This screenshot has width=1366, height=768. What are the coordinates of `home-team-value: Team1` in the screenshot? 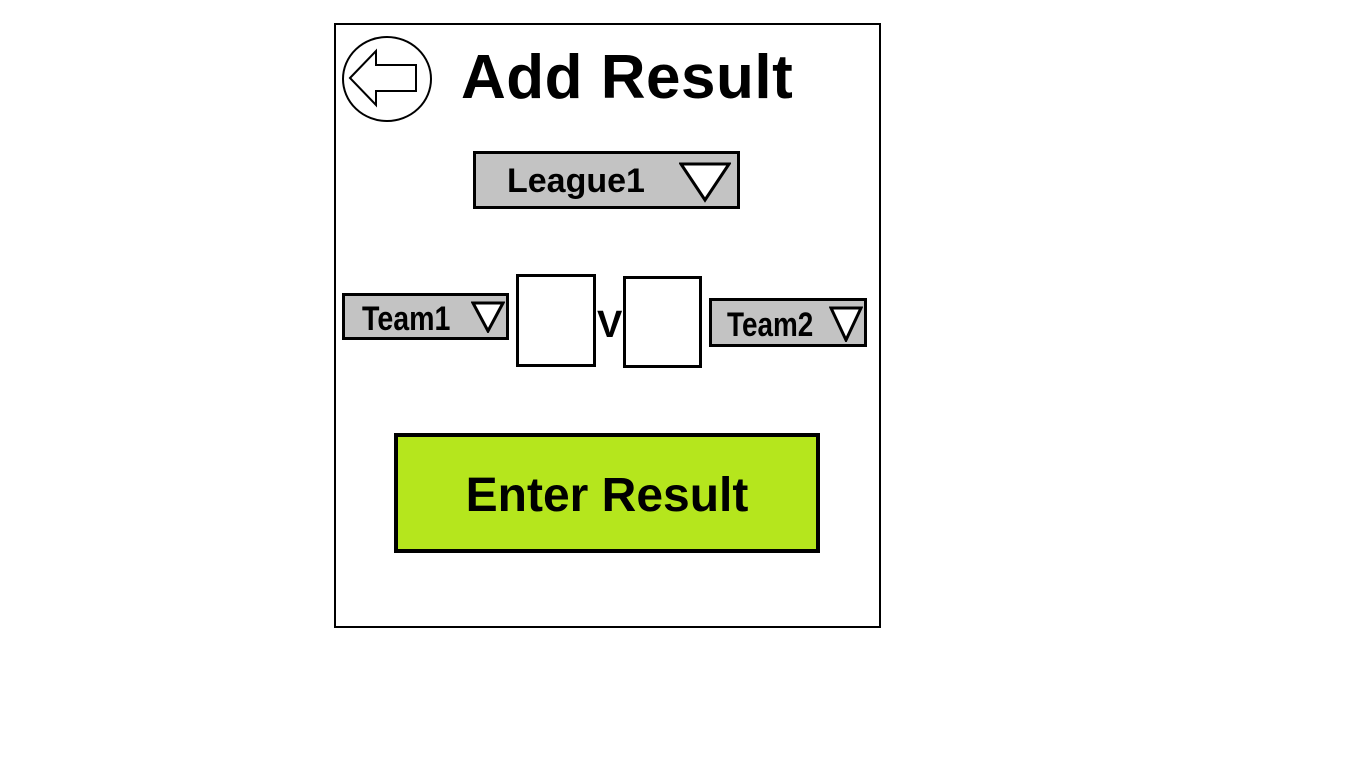 It's located at (406, 319).